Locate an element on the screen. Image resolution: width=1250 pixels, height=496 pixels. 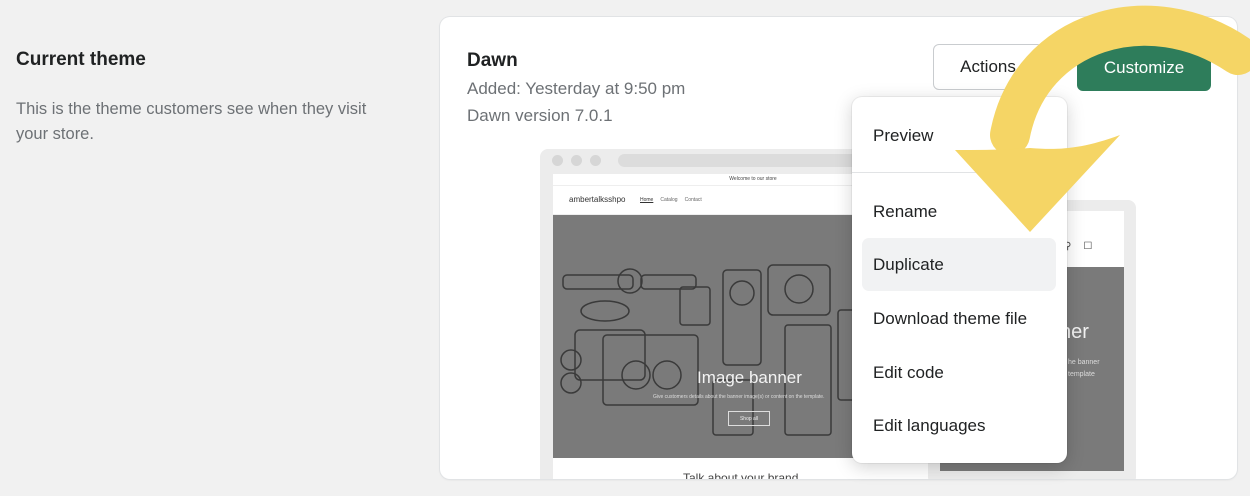
menu-item-duplicate: Duplicate is located at coordinates (959, 264).